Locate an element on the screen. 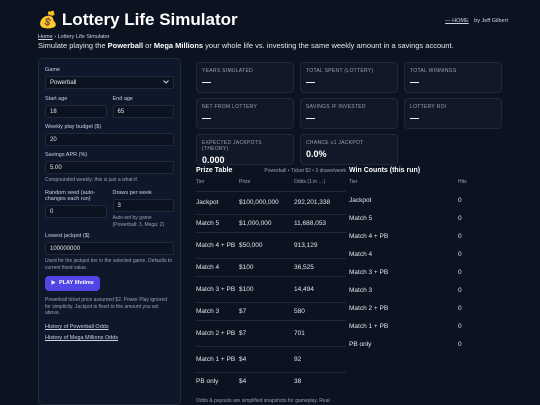 The image size is (540, 405). prize-table-row: Match 3 $7 580 is located at coordinates (271, 310).